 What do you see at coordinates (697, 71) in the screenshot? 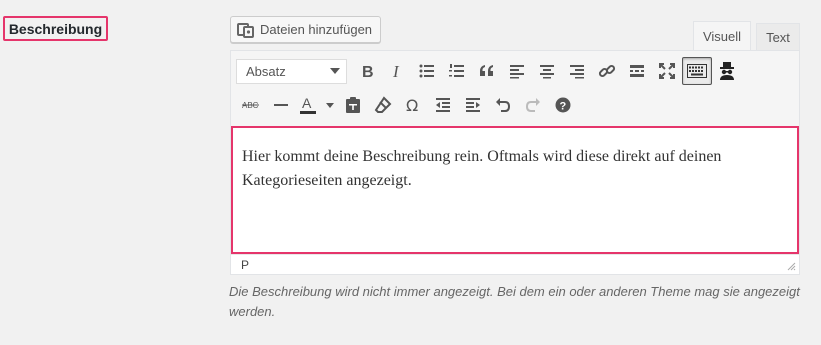
I see `toolbar-toggle-icon` at bounding box center [697, 71].